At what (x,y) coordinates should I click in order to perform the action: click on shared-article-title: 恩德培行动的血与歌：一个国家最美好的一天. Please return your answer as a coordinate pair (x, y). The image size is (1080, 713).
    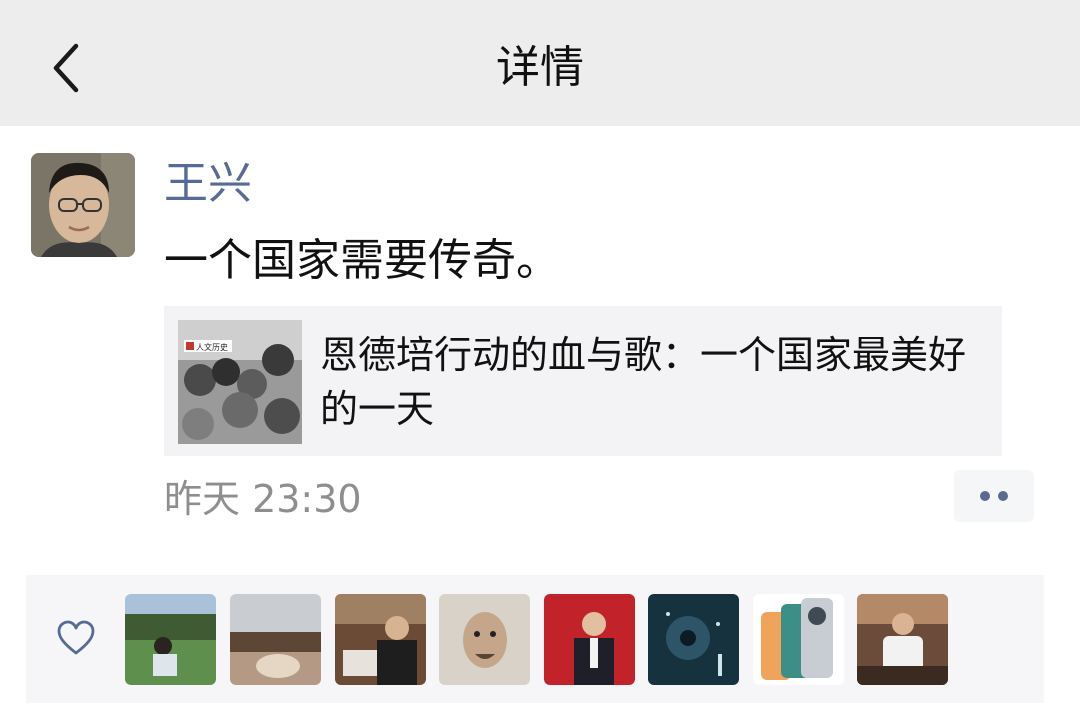
    Looking at the image, I should click on (643, 382).